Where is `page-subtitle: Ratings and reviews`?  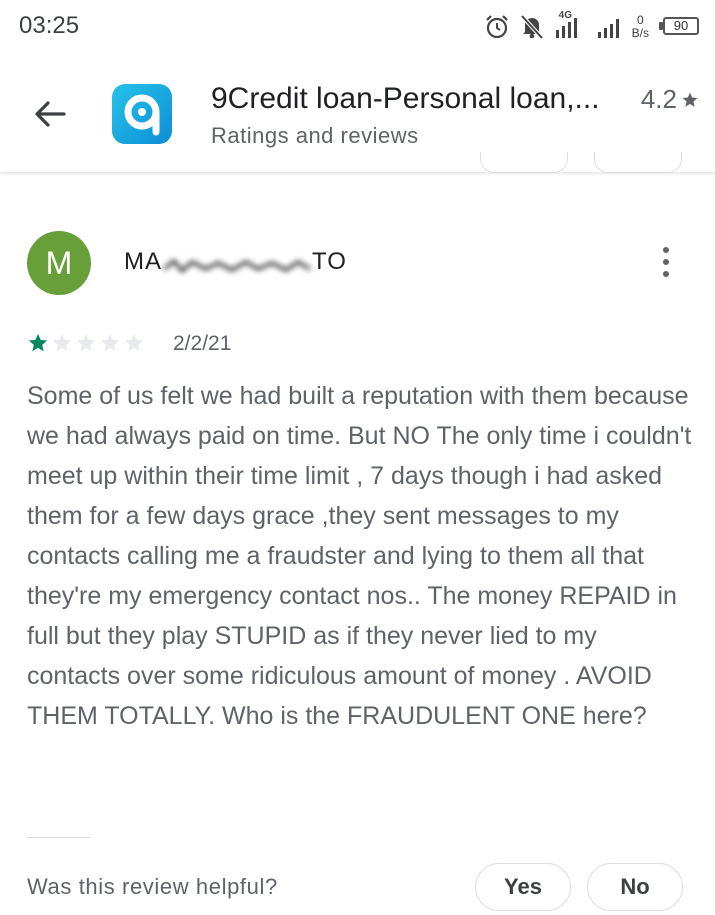 page-subtitle: Ratings and reviews is located at coordinates (315, 135).